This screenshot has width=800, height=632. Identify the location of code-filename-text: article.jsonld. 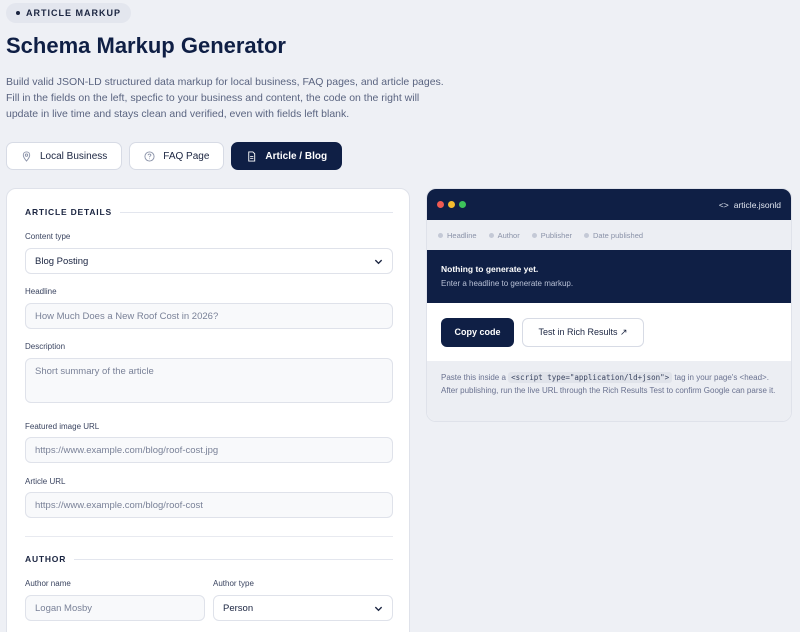
(757, 204).